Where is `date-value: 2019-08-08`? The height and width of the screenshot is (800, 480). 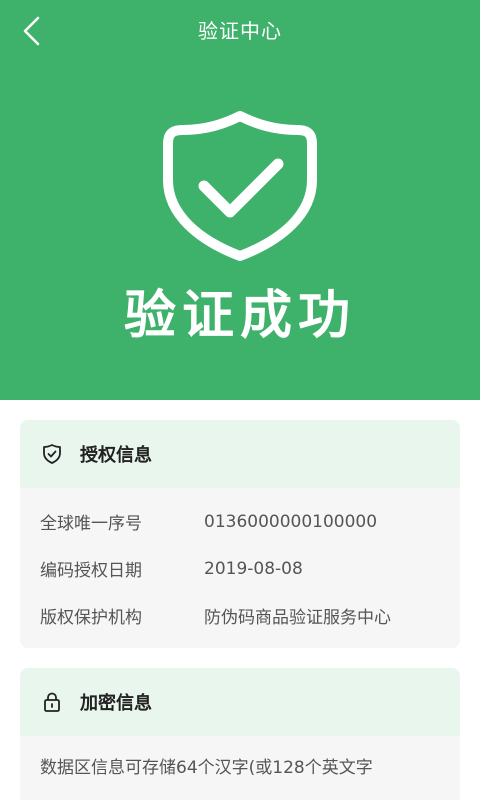 date-value: 2019-08-08 is located at coordinates (253, 568).